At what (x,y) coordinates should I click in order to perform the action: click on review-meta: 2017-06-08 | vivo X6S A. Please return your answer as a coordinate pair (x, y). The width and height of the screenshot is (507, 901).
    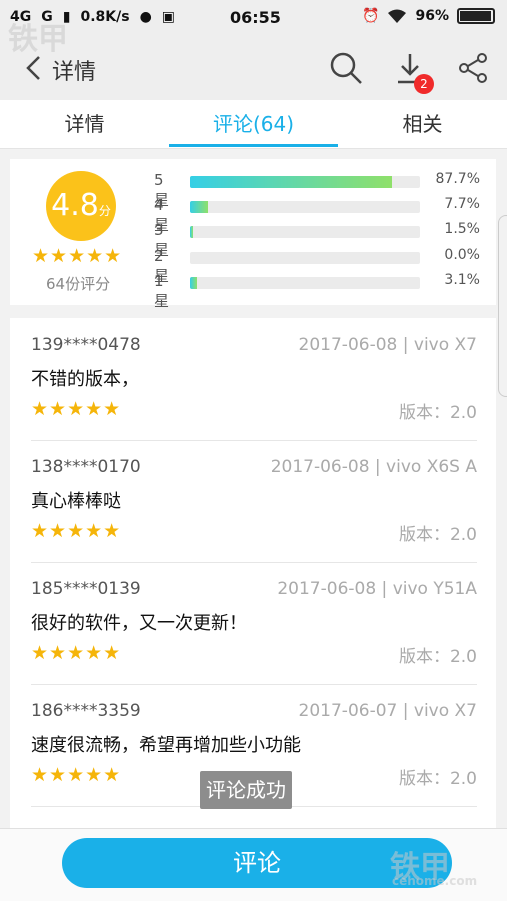
    Looking at the image, I should click on (373, 467).